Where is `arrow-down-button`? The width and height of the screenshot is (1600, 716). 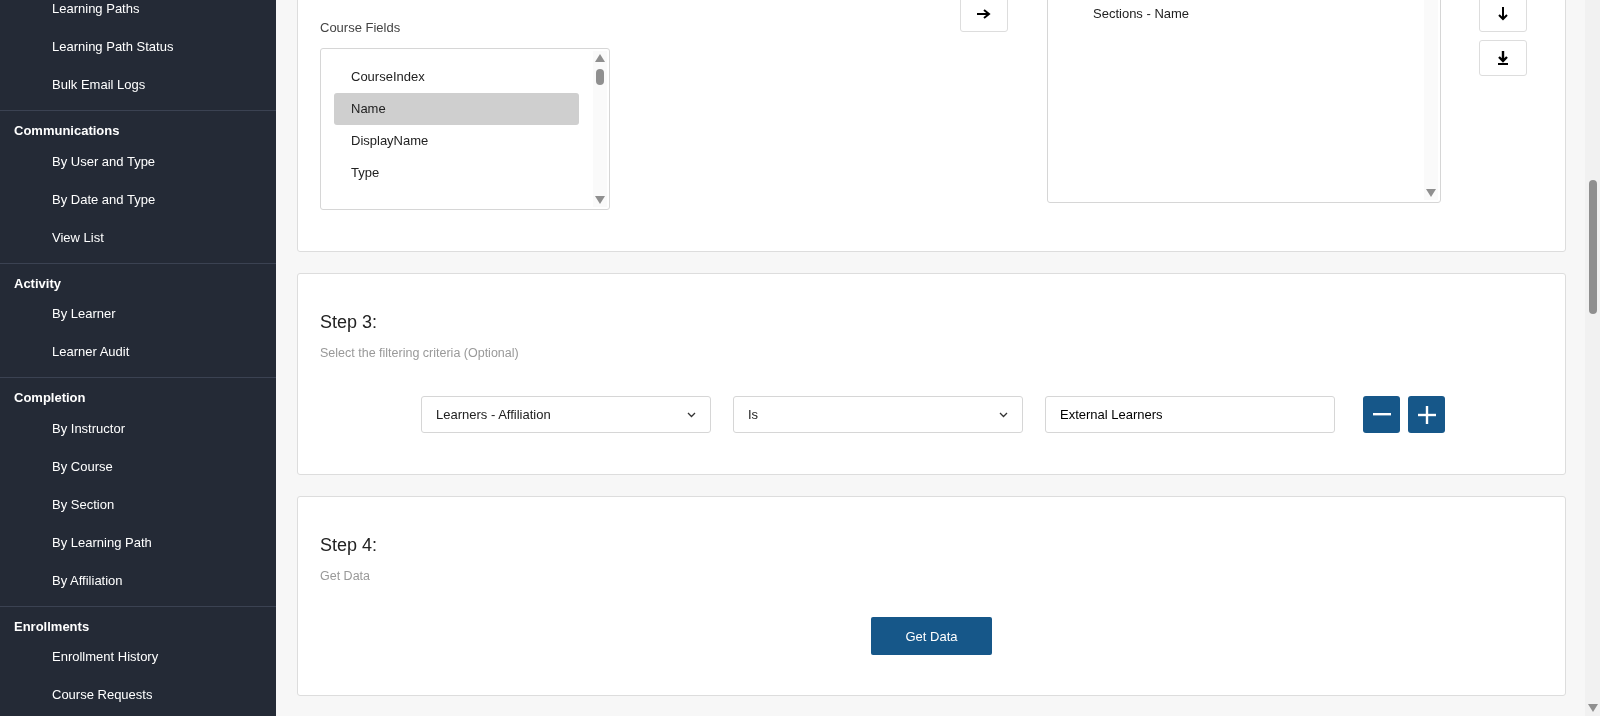 arrow-down-button is located at coordinates (1503, 16).